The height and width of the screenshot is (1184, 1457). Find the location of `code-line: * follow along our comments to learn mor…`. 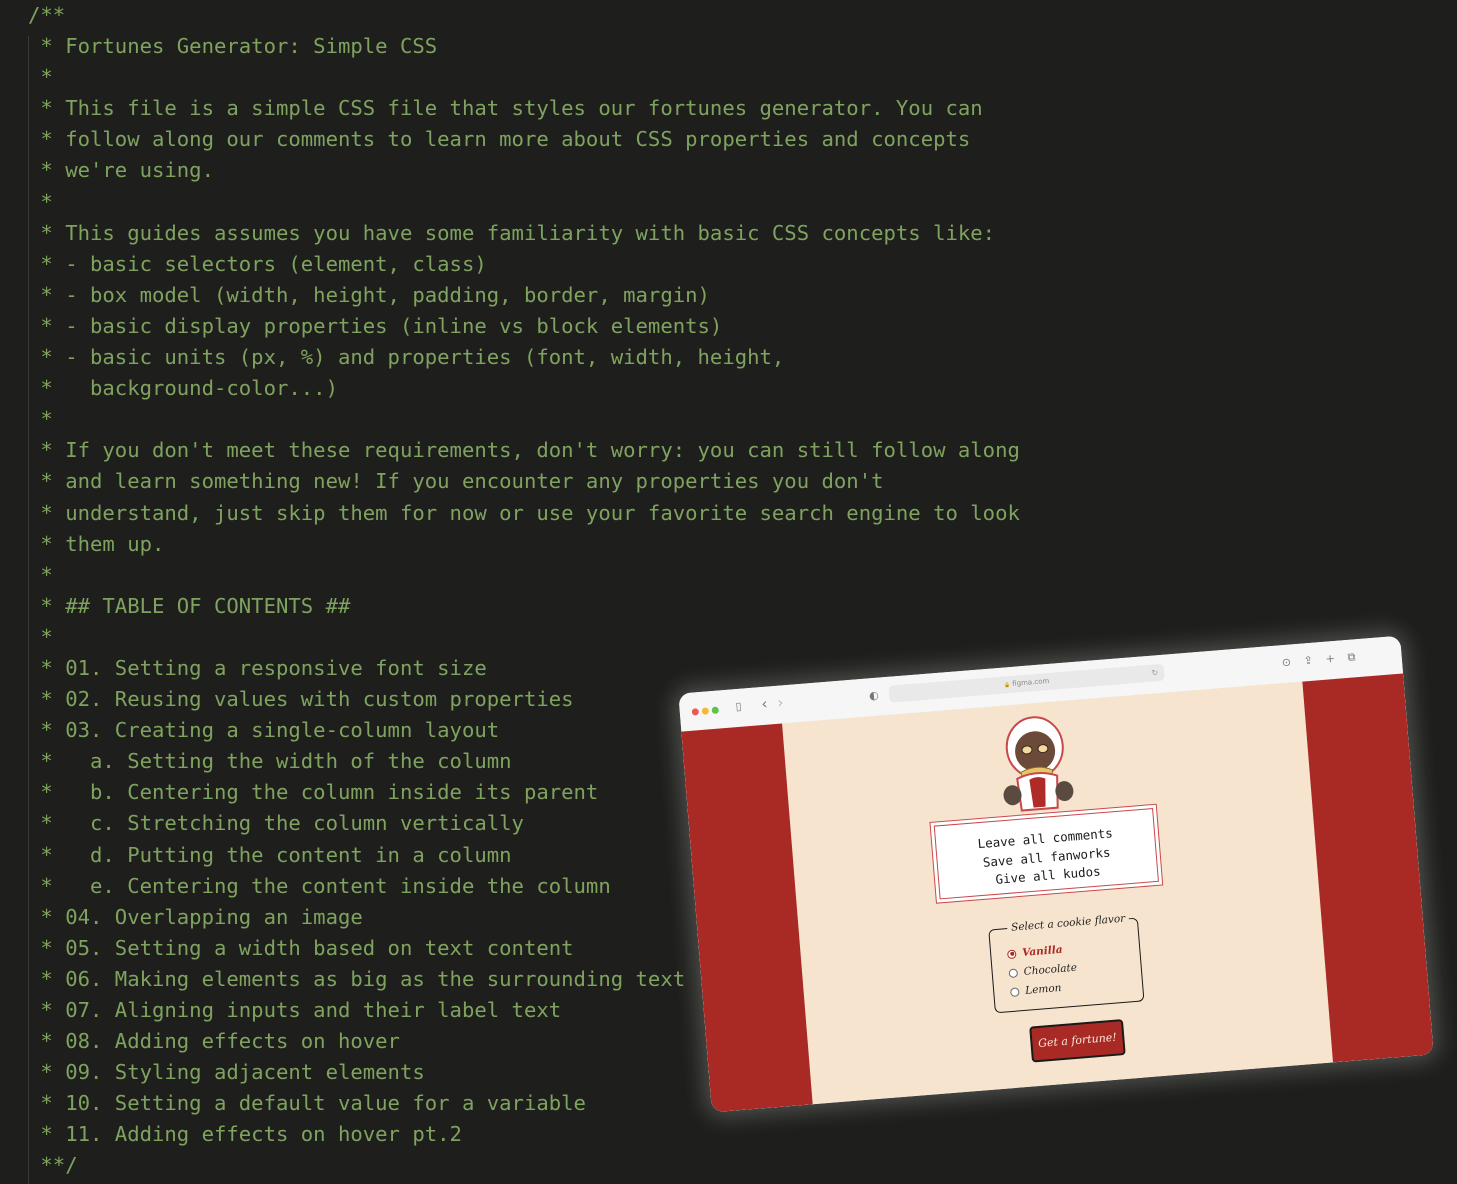

code-line: * follow along our comments to learn mor… is located at coordinates (524, 139).